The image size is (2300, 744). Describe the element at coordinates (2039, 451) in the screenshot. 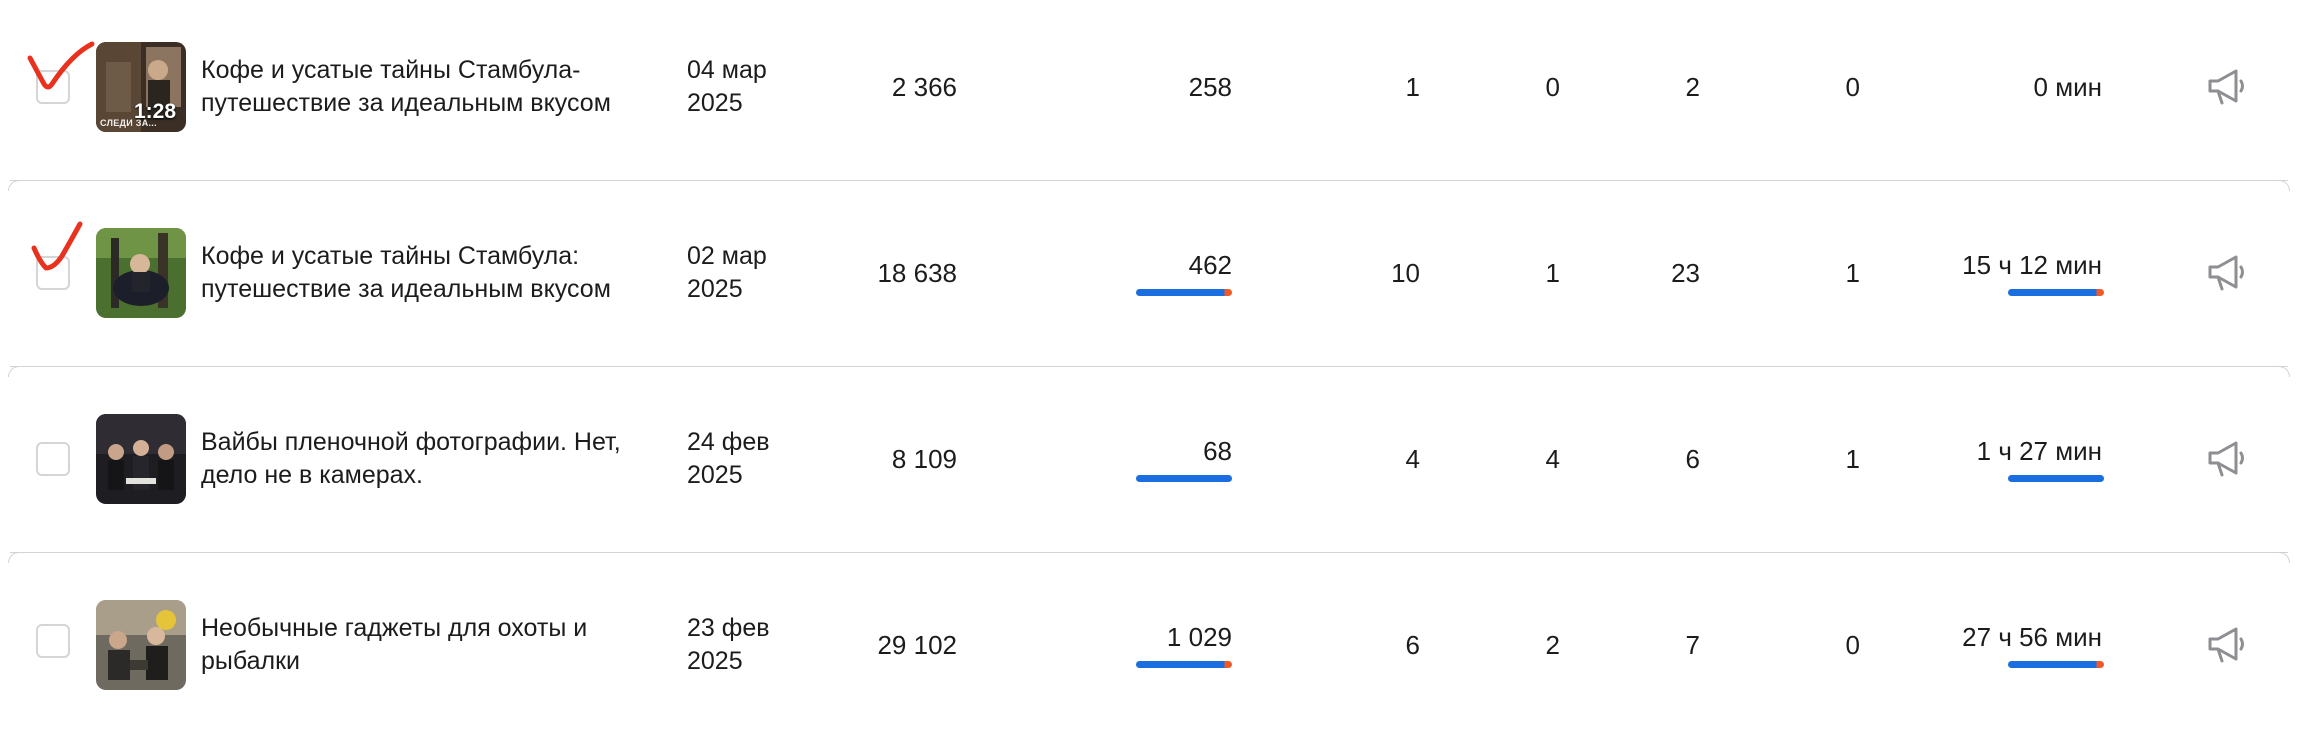

I see `watch-time: 1 ч 27 мин` at that location.